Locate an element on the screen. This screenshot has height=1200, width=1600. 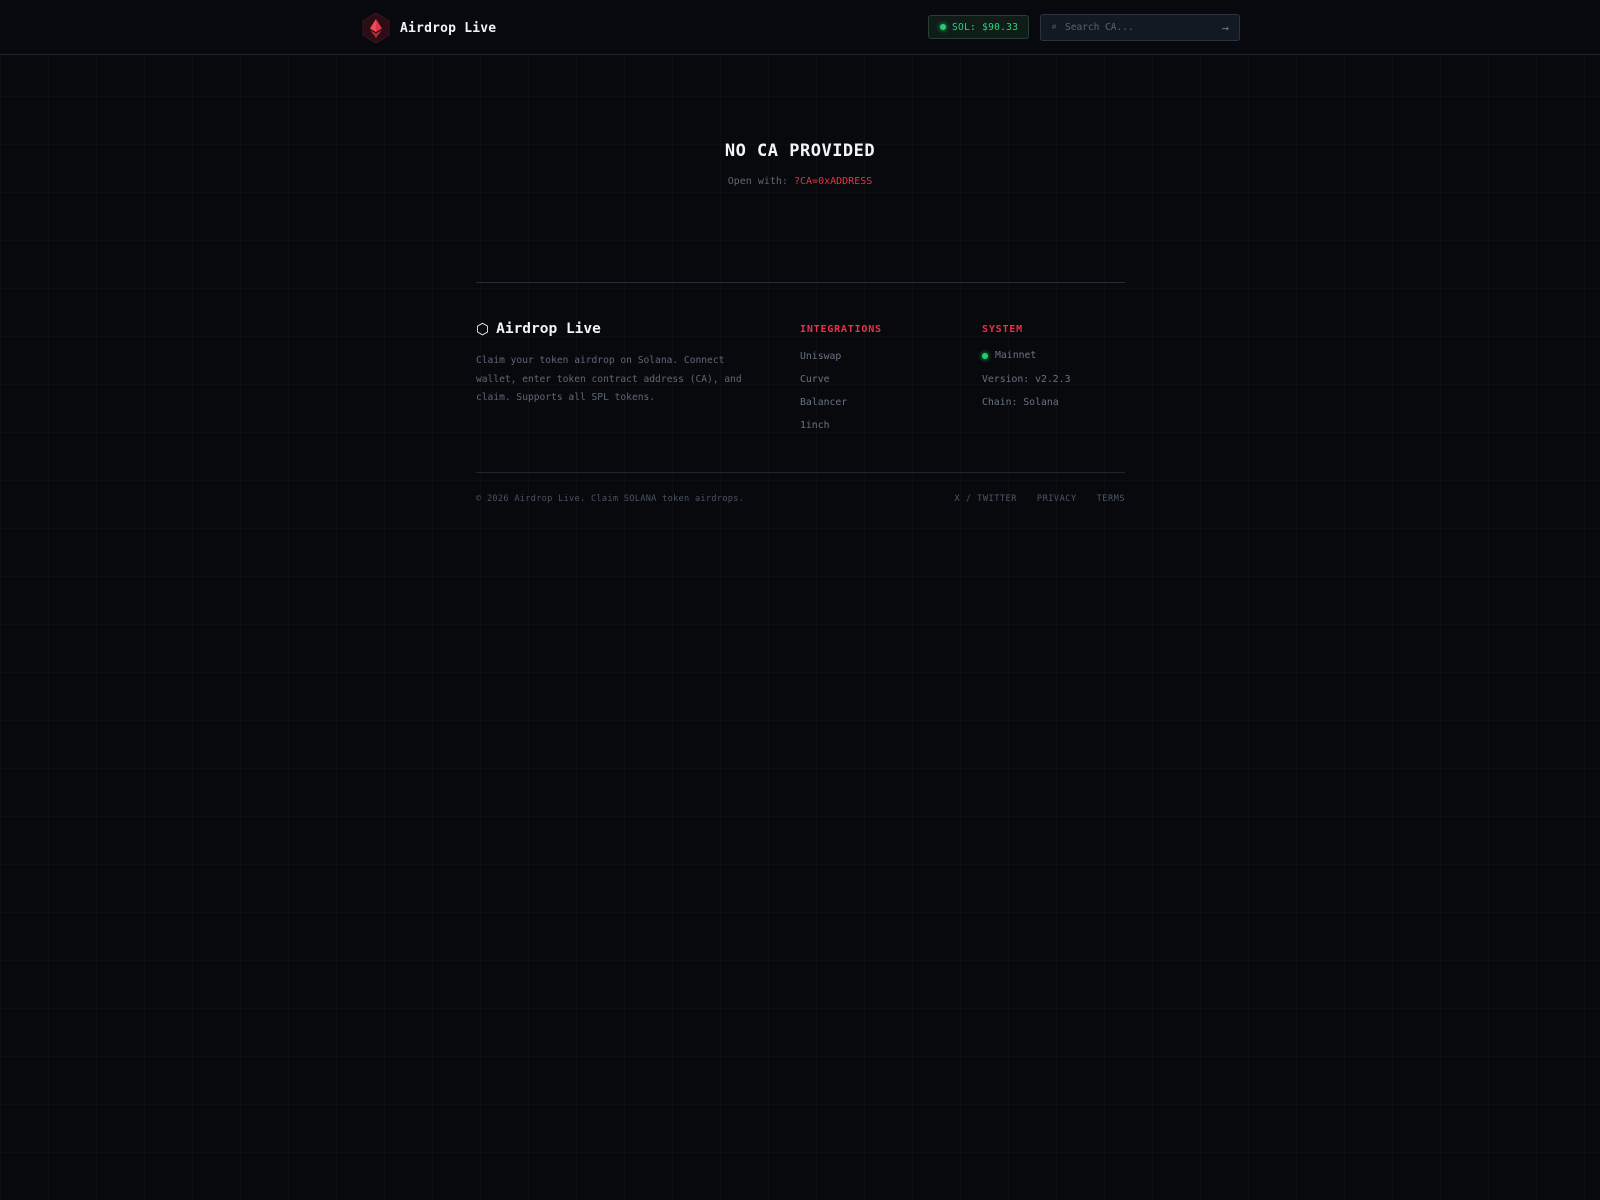
sol-price-text: SOL: $90.33 is located at coordinates (985, 27).